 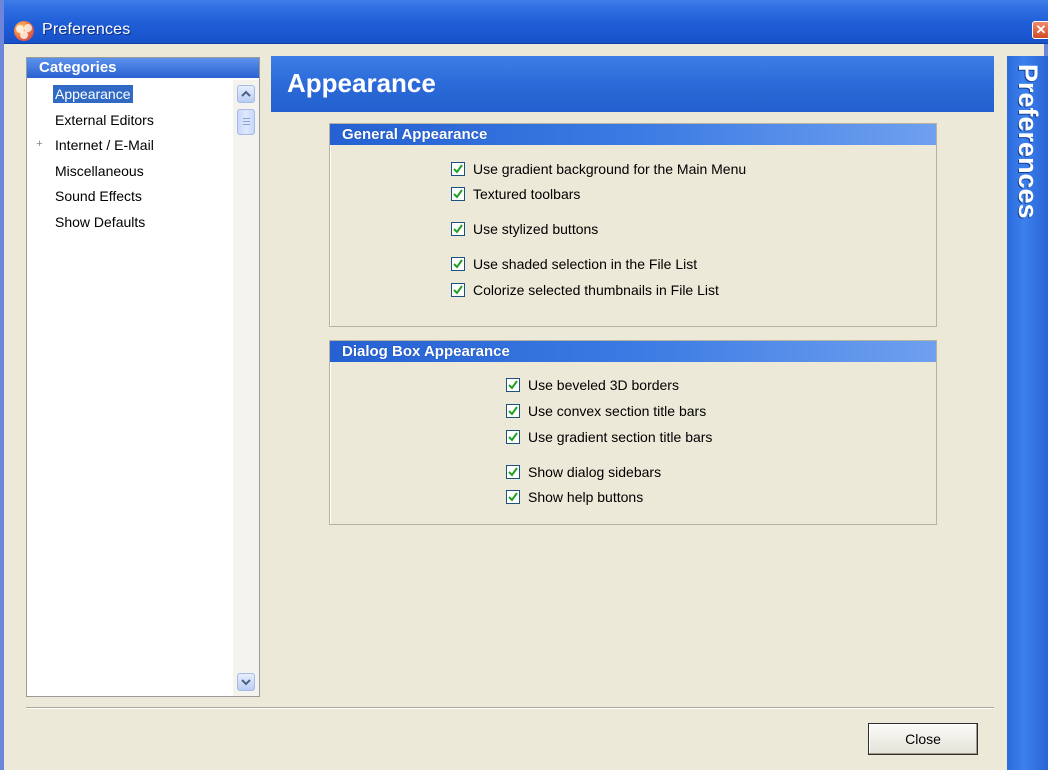 I want to click on section-title: General Appearance, so click(x=633, y=134).